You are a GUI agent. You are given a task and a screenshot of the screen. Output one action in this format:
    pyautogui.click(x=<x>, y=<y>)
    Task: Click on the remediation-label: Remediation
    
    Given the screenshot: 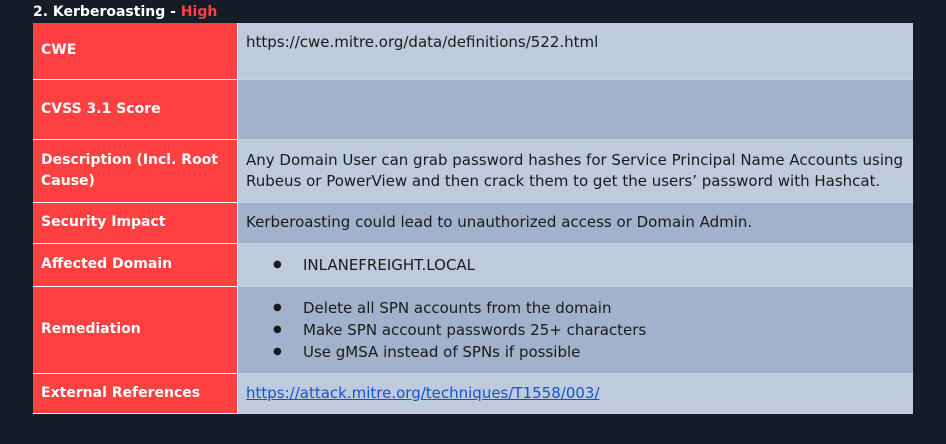 What is the action you would take?
    pyautogui.click(x=135, y=330)
    